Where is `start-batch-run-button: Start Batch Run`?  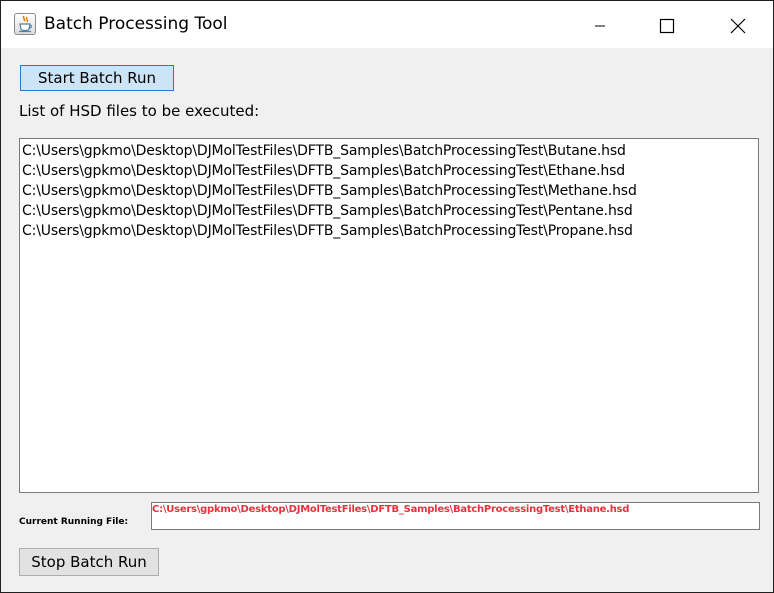
start-batch-run-button: Start Batch Run is located at coordinates (97, 78).